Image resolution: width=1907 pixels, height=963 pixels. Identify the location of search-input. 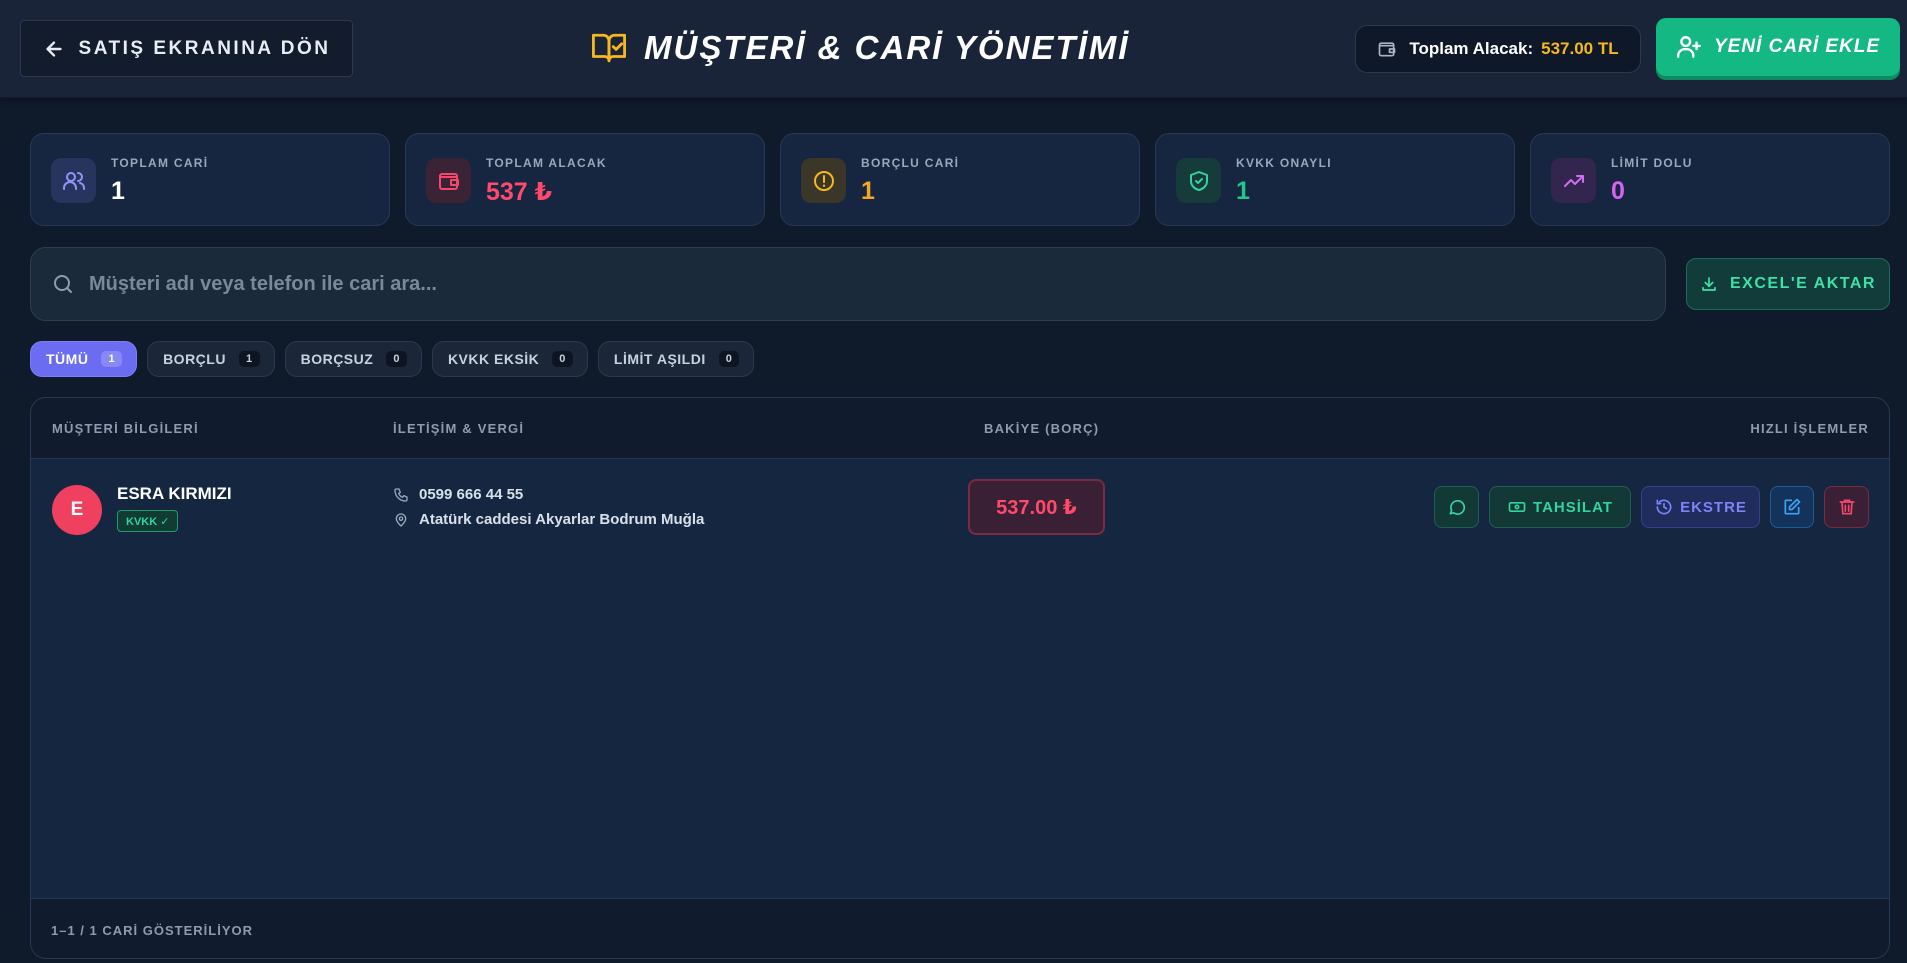
(877, 284).